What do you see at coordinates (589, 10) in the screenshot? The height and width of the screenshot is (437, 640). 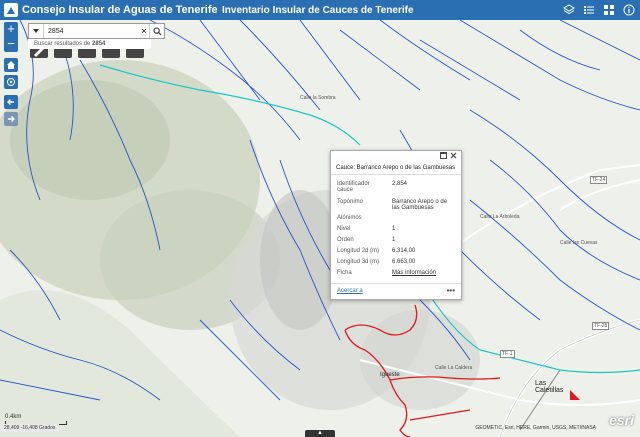 I see `legend-icon` at bounding box center [589, 10].